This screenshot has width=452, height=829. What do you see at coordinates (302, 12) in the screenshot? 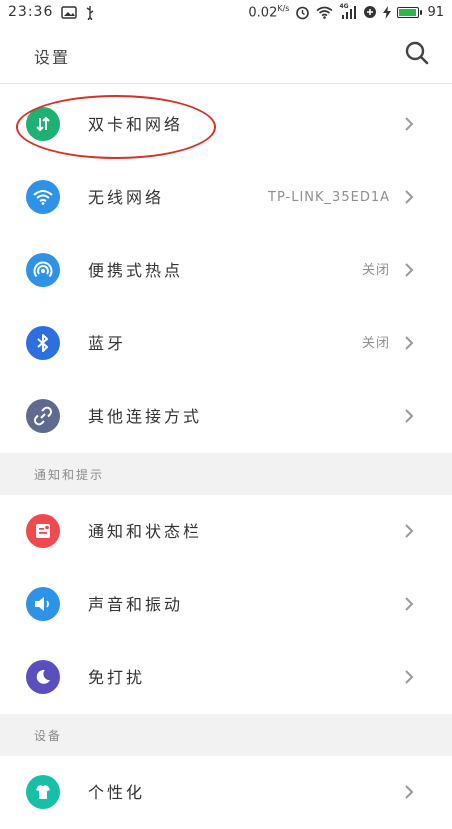
I see `alarm-icon` at bounding box center [302, 12].